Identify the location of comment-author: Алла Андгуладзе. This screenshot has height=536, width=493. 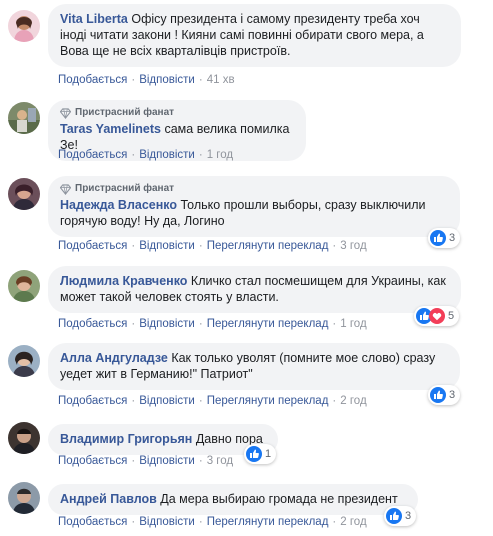
(114, 358).